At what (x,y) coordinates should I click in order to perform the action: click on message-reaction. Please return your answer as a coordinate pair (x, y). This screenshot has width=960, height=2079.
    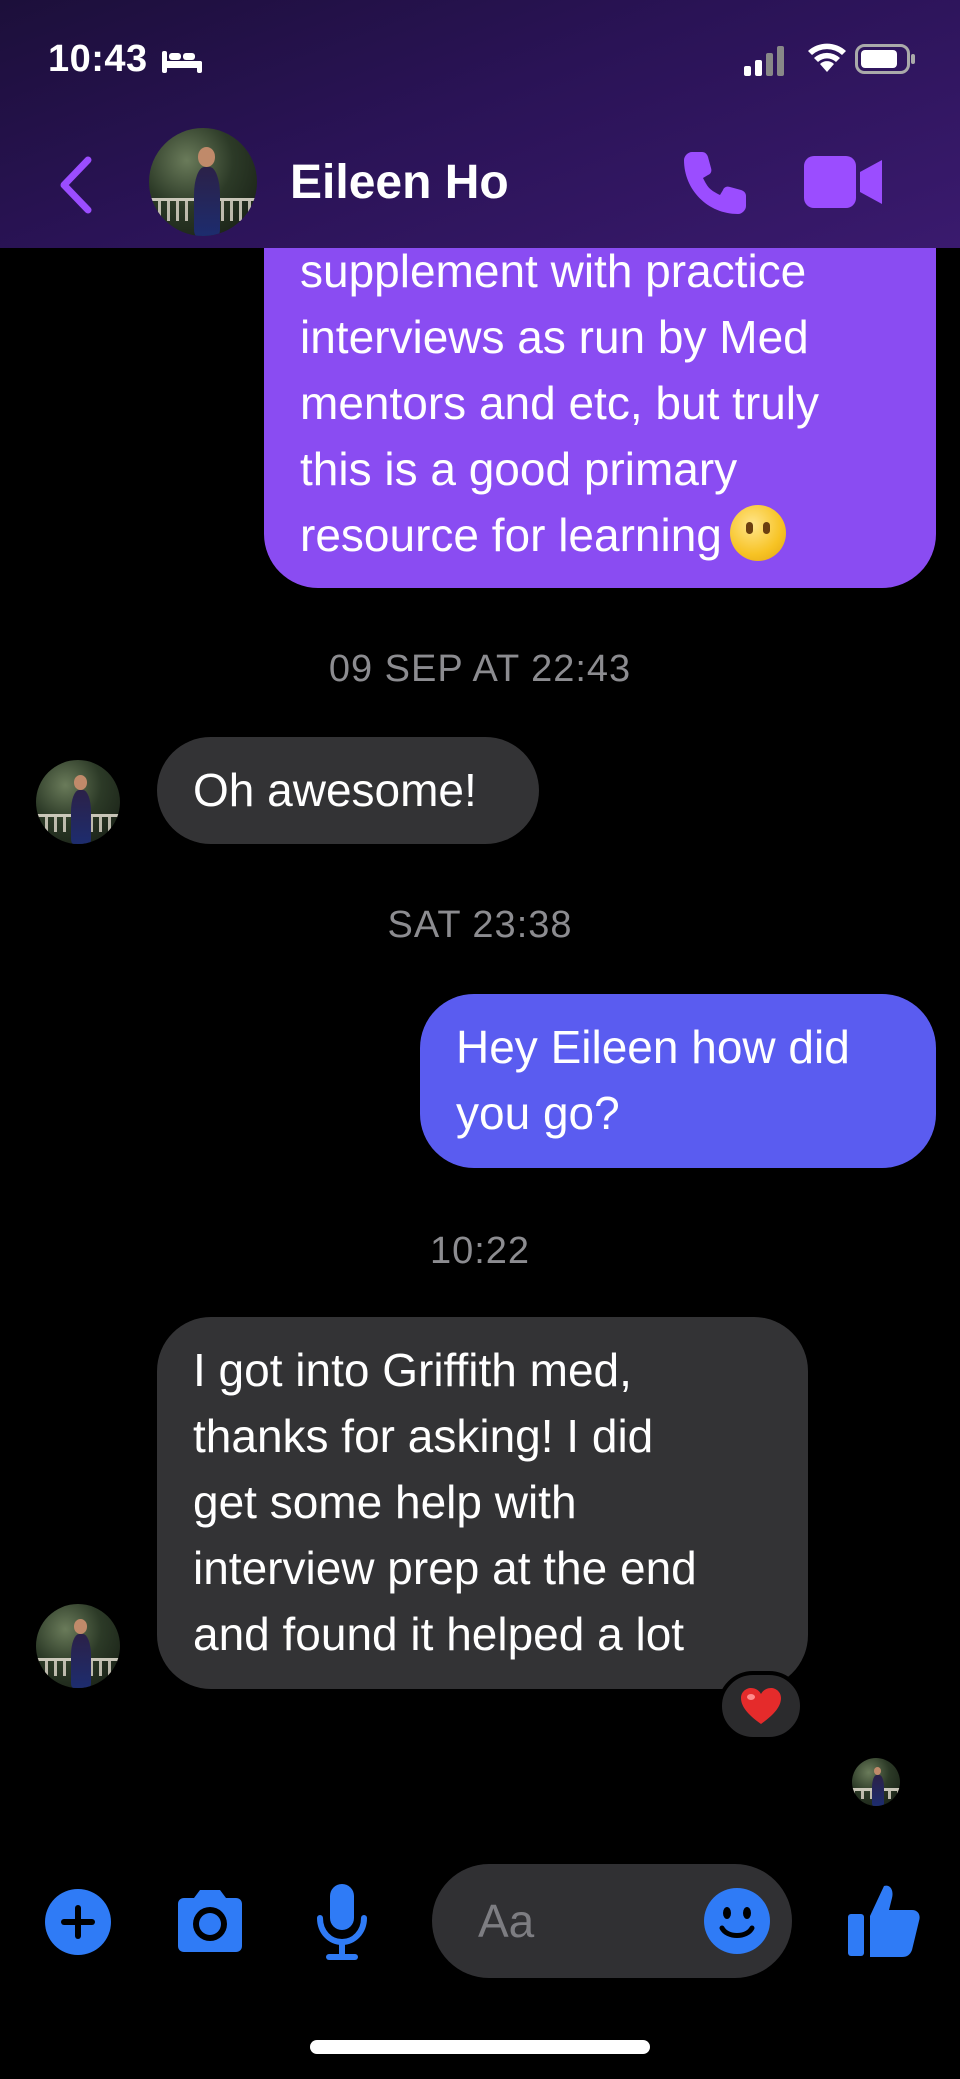
    Looking at the image, I should click on (761, 1706).